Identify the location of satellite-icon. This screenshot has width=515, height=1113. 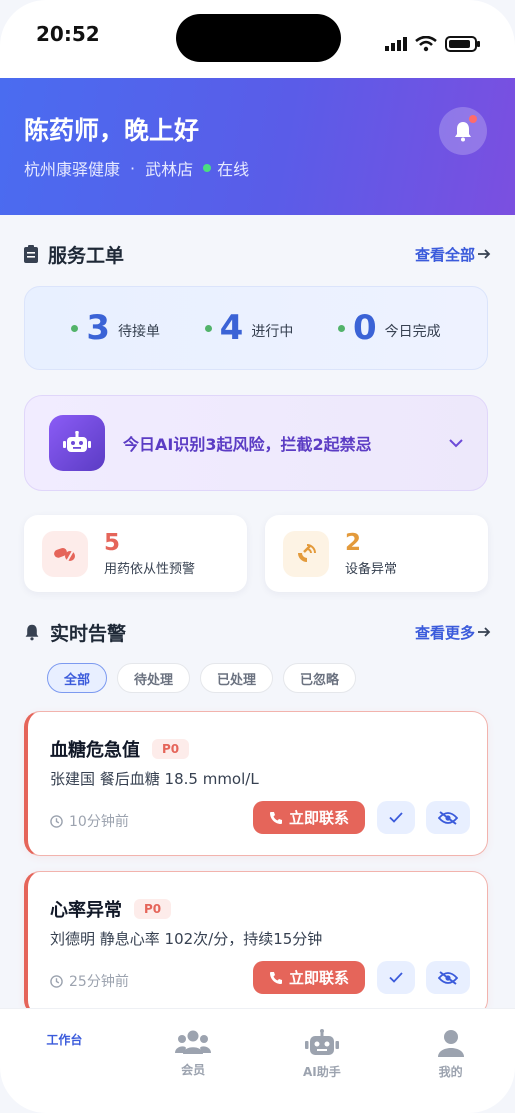
(306, 553).